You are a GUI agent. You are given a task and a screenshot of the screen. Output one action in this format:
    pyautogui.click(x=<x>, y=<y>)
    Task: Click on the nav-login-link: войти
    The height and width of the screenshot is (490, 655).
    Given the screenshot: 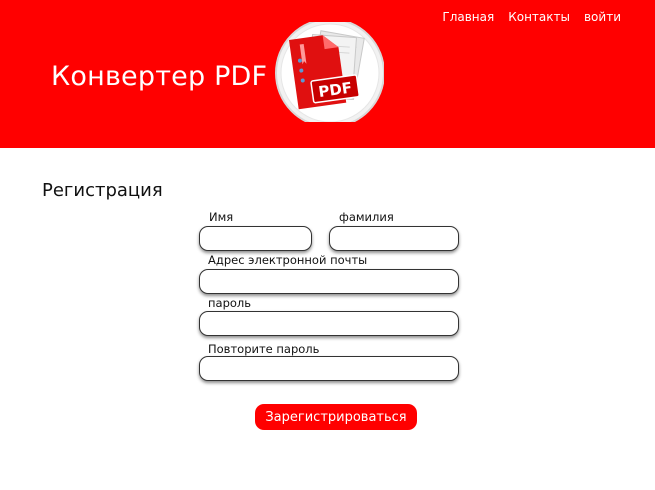 What is the action you would take?
    pyautogui.click(x=602, y=17)
    